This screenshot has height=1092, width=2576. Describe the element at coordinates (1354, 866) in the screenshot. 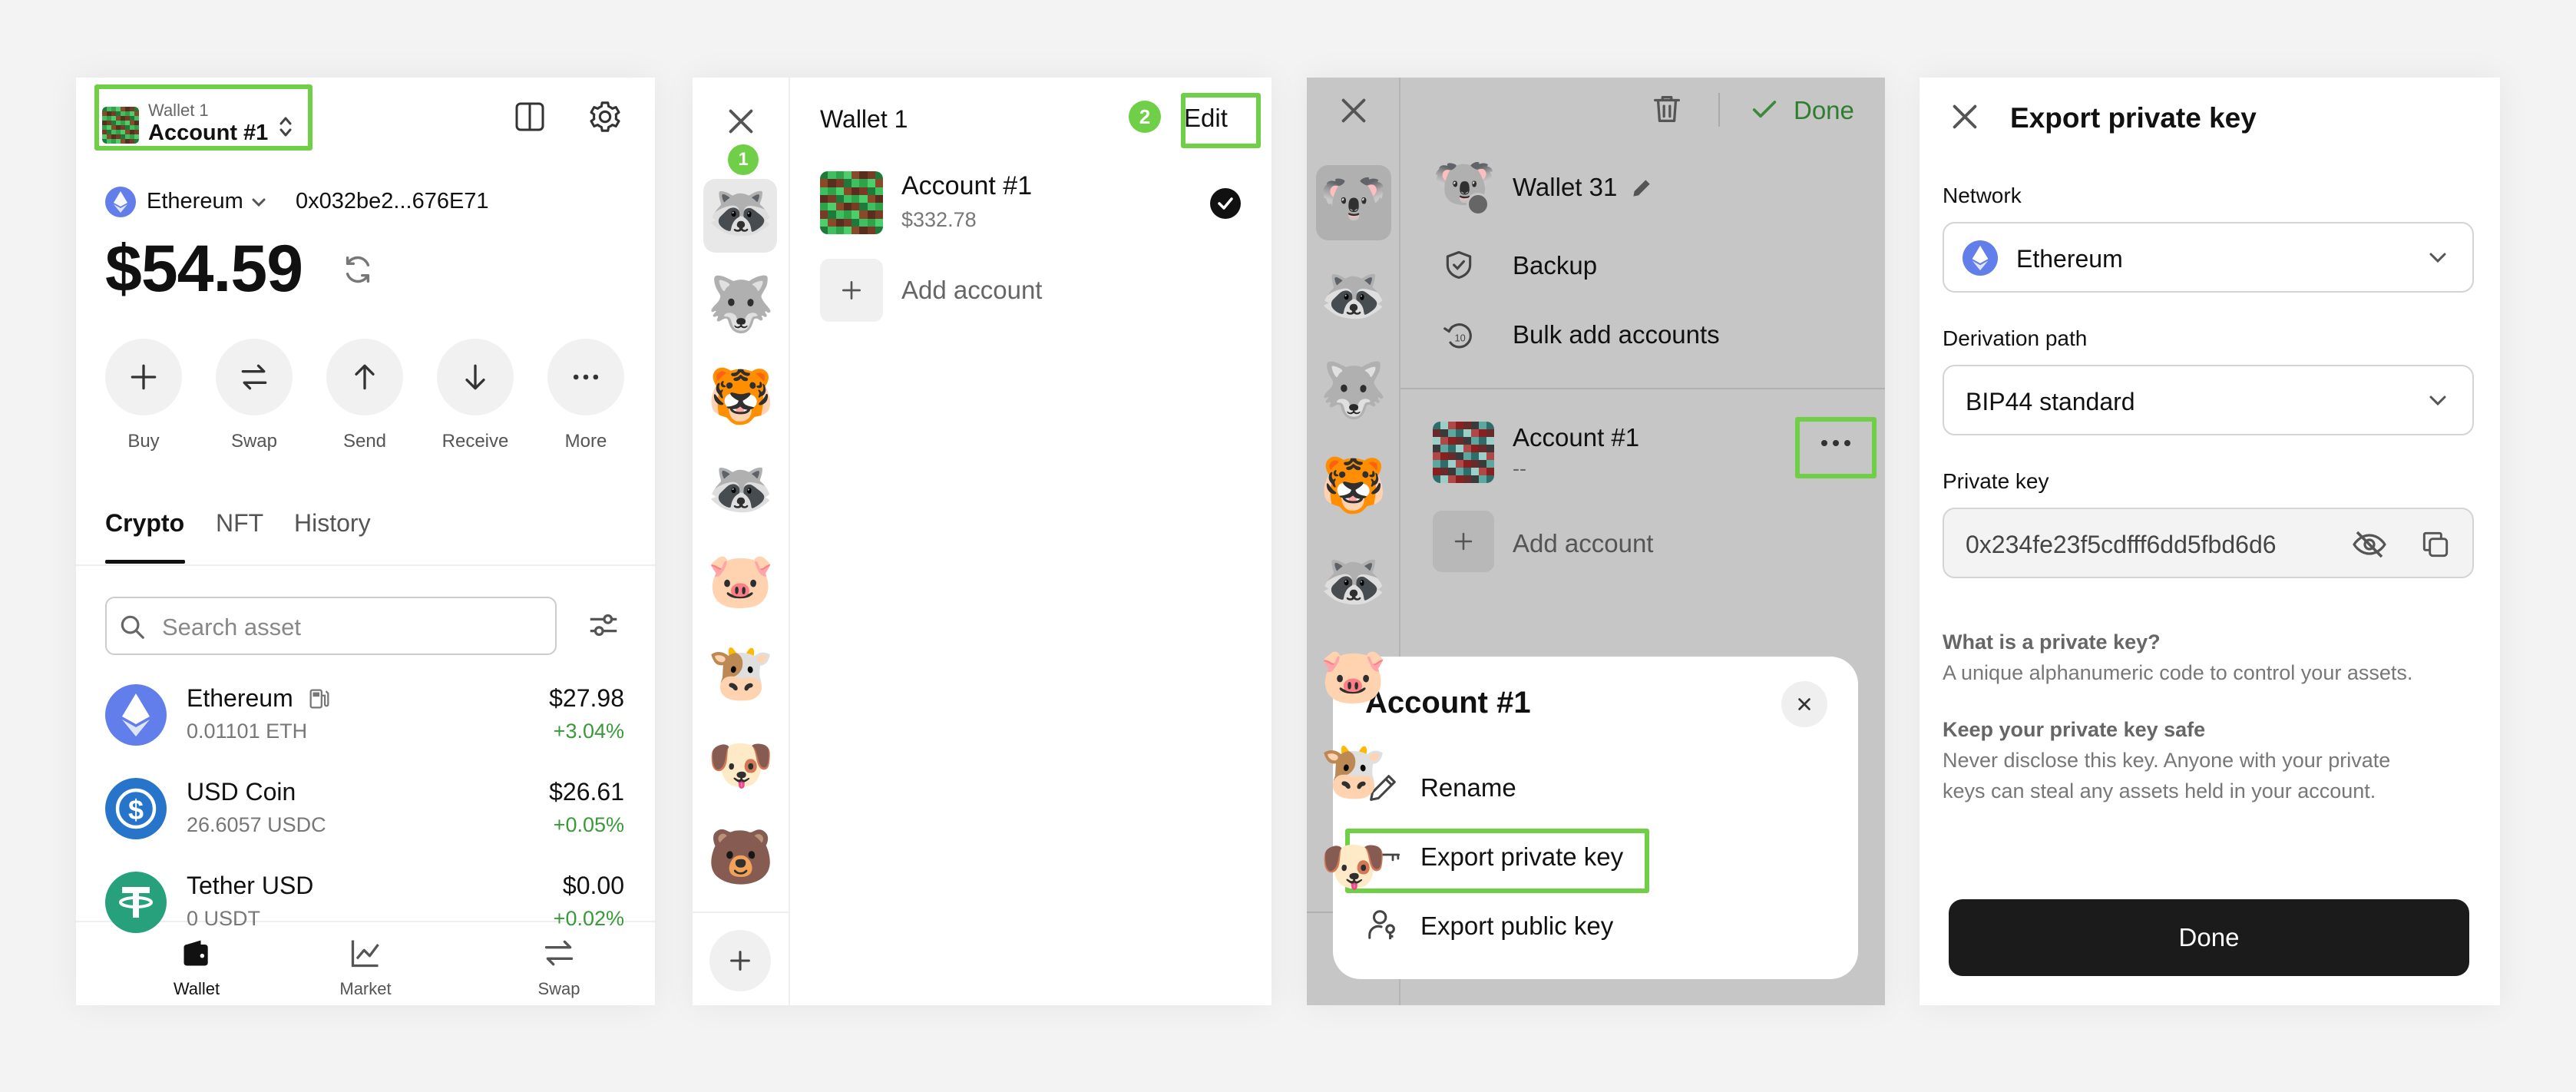

I see `wallet-avatar-8: 🐶` at that location.